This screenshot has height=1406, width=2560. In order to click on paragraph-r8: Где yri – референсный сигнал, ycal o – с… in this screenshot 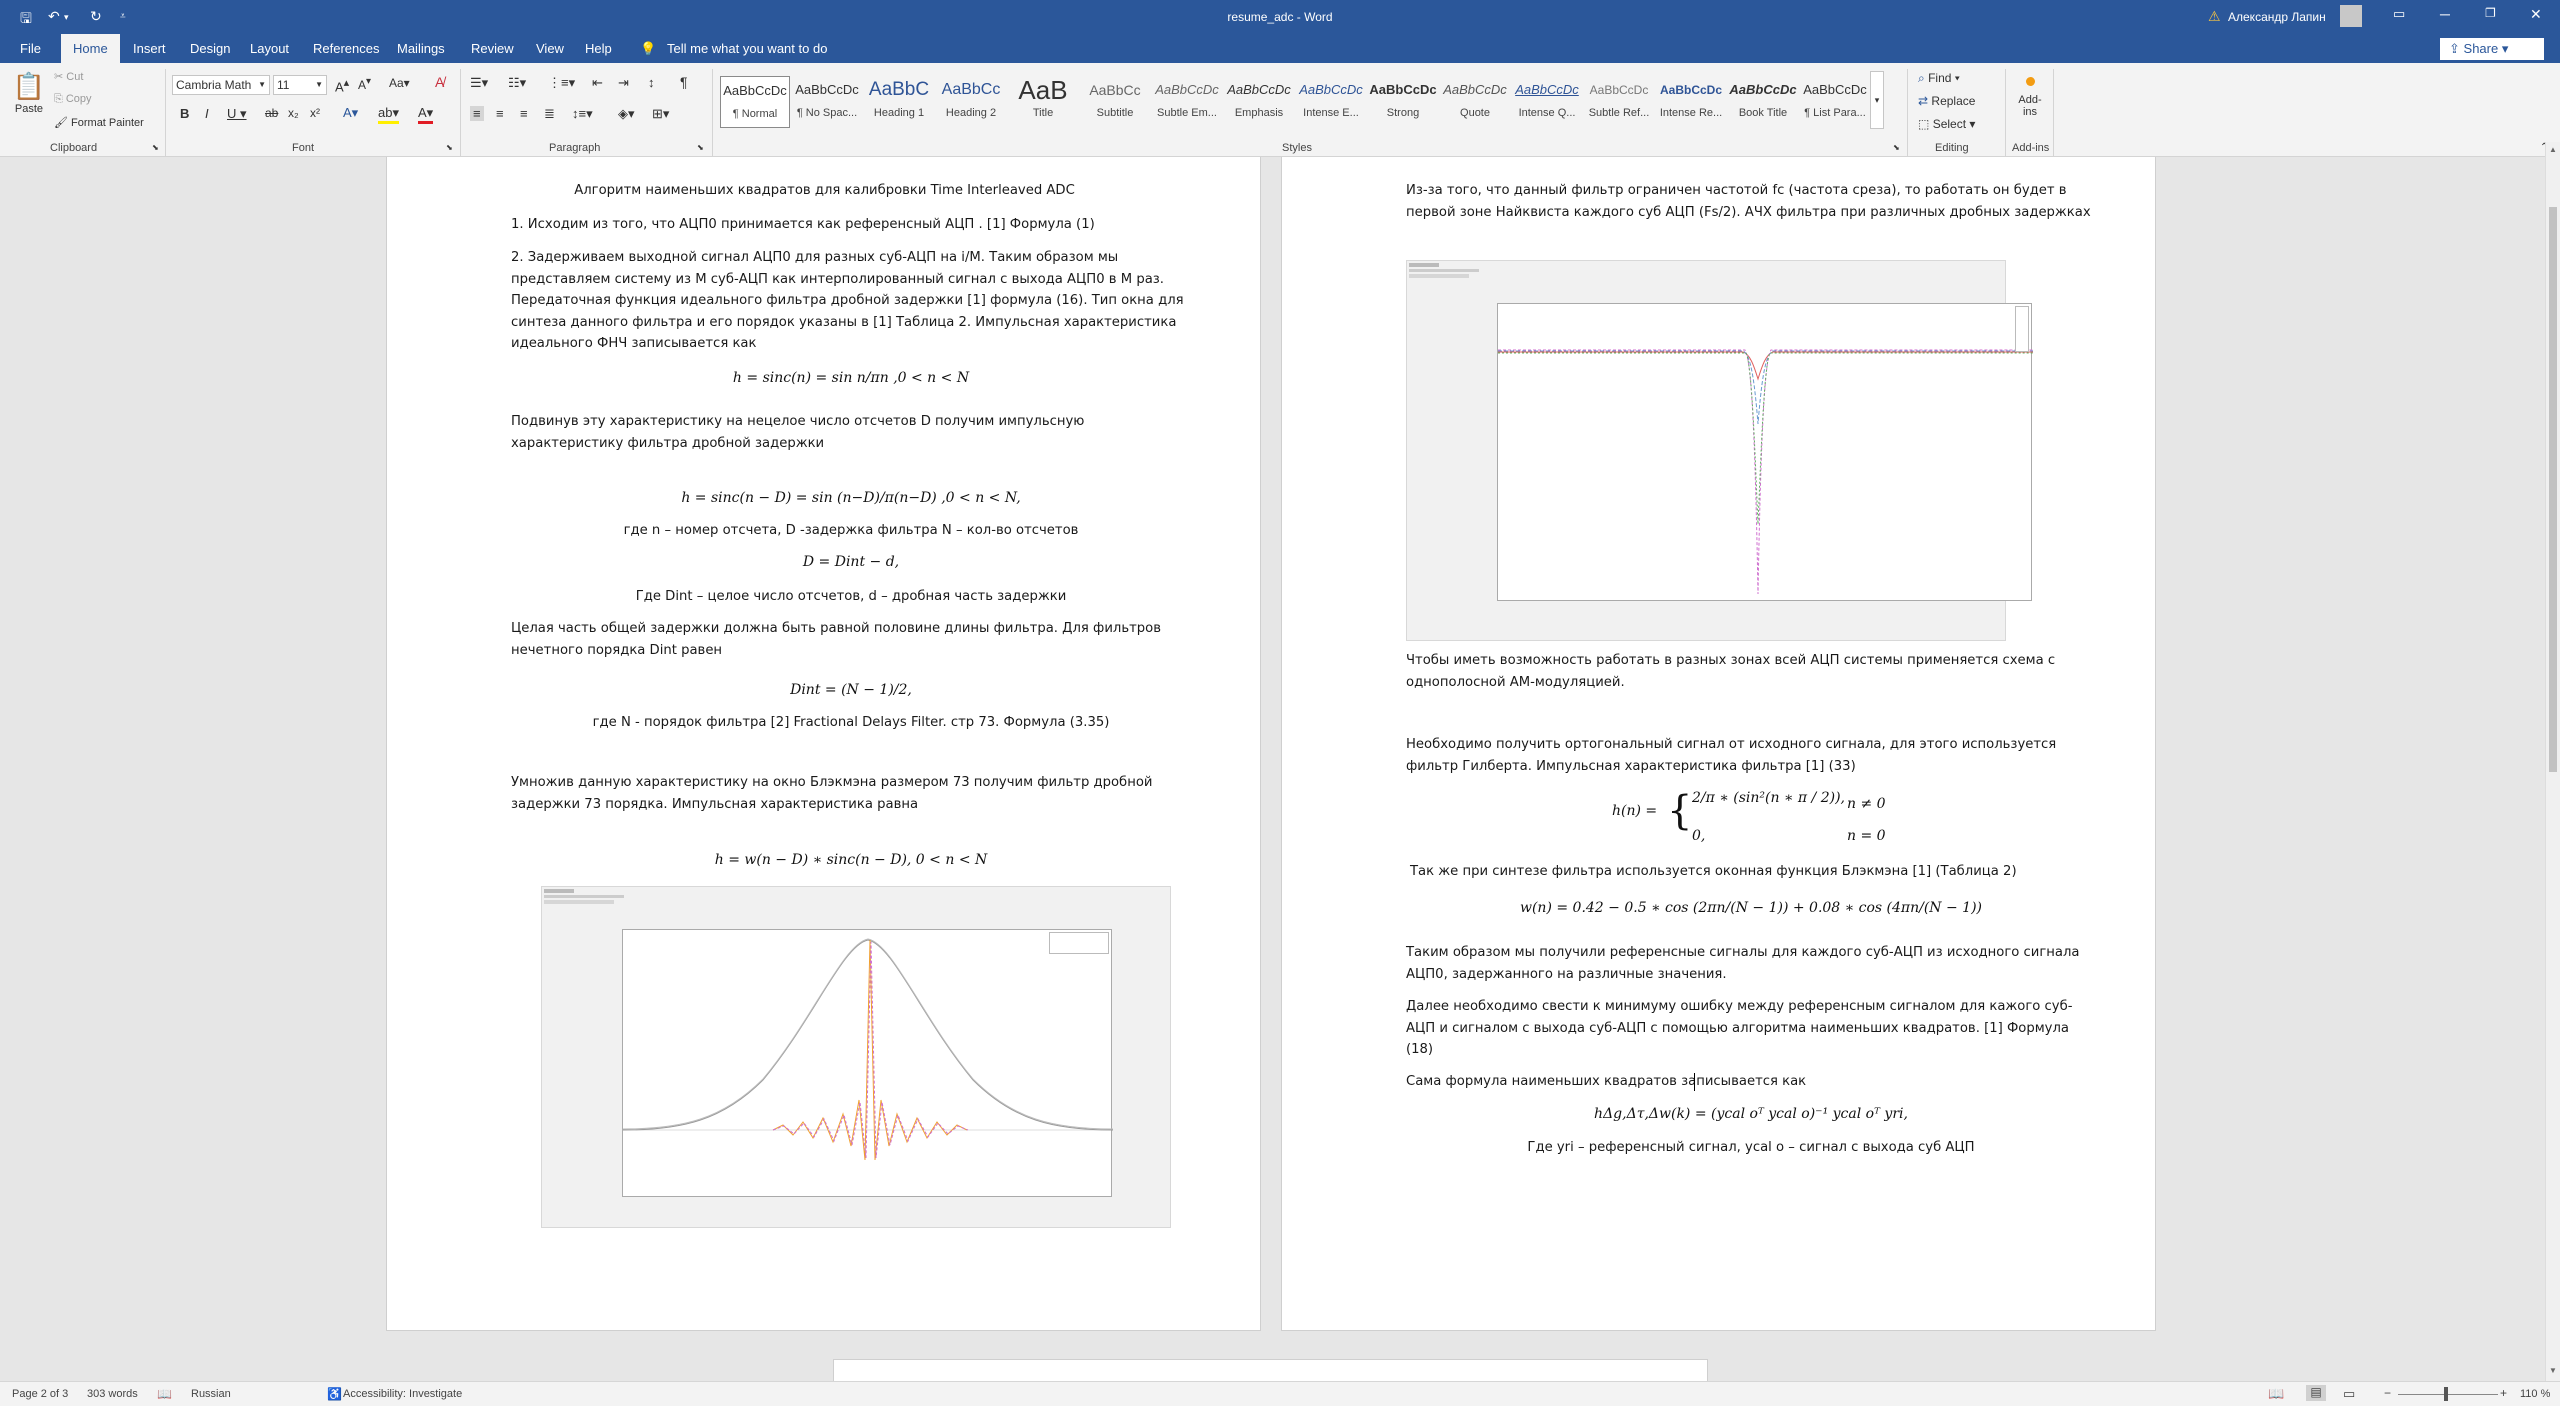, I will do `click(1751, 1148)`.